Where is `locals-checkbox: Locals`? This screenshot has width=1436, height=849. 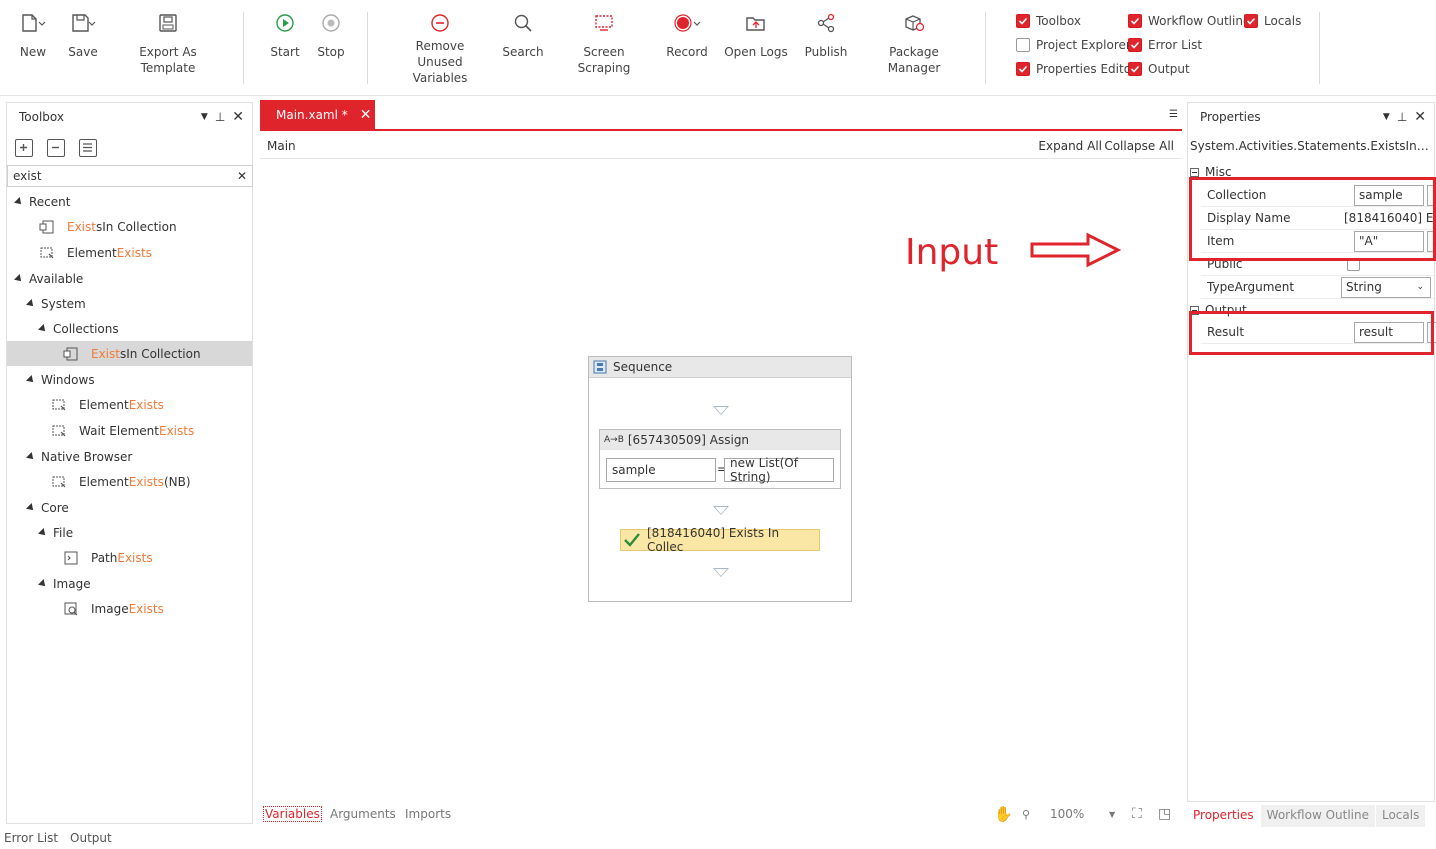 locals-checkbox: Locals is located at coordinates (1272, 21).